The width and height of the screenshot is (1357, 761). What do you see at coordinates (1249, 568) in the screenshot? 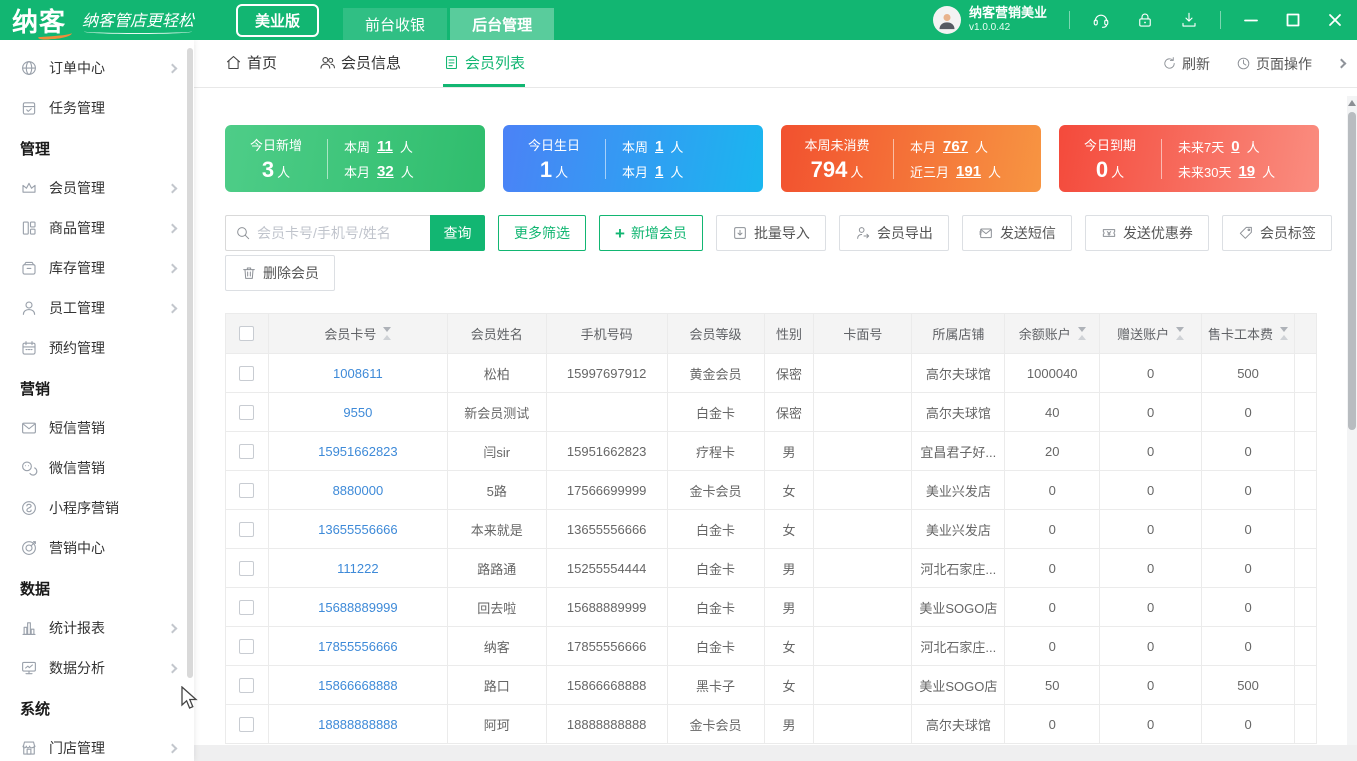
I see `member-card-fee-cell: 0` at bounding box center [1249, 568].